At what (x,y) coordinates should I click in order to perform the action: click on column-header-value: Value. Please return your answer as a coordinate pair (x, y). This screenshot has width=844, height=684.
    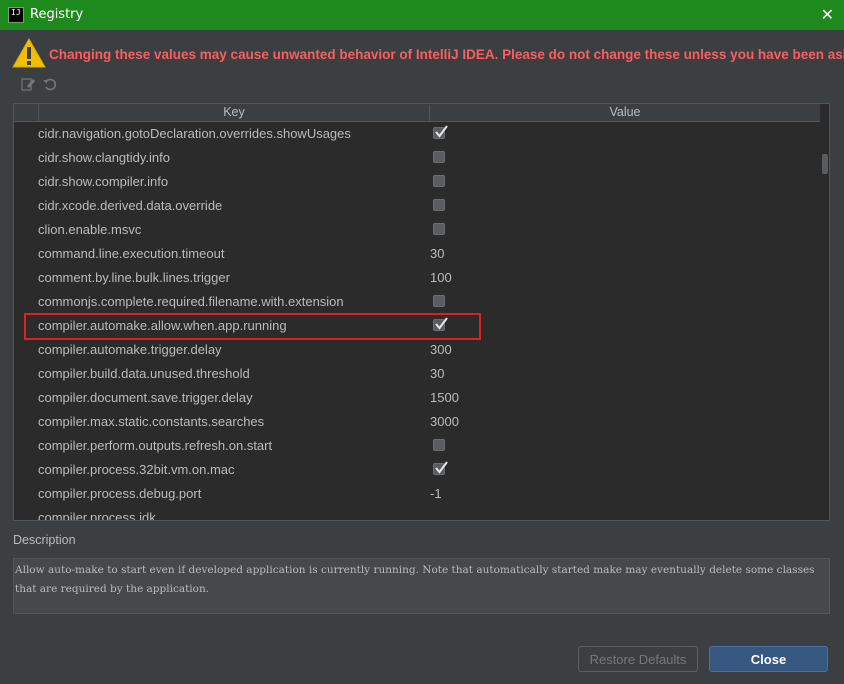
    Looking at the image, I should click on (625, 113).